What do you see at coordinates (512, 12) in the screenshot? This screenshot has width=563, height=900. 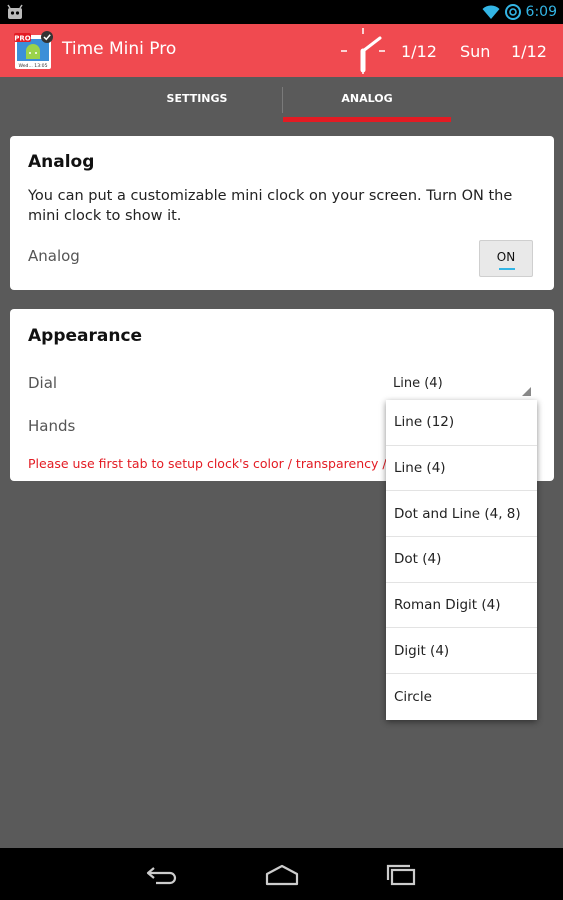 I see `sync-icon` at bounding box center [512, 12].